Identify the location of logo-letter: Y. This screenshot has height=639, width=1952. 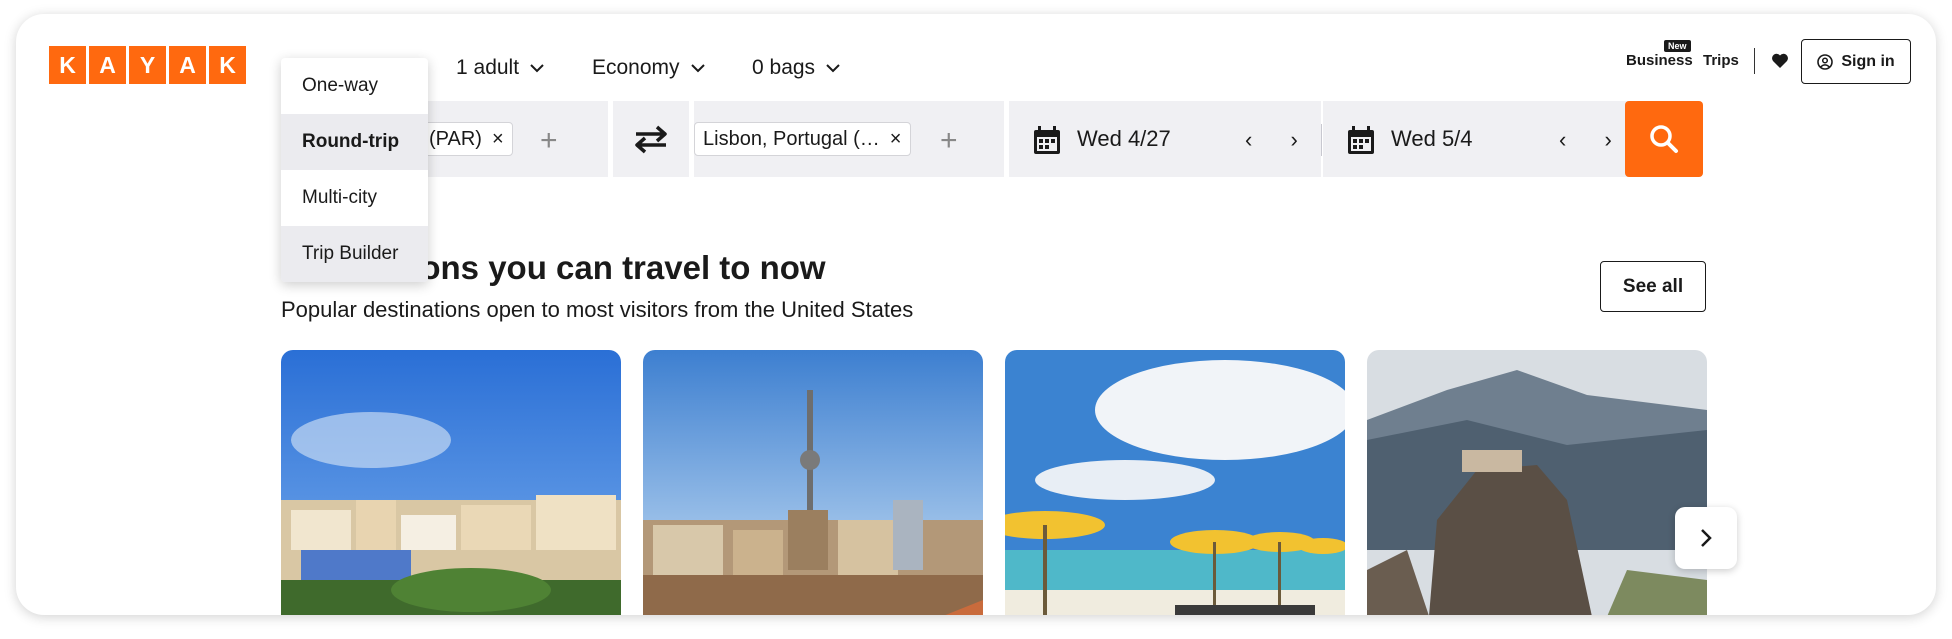
(147, 65).